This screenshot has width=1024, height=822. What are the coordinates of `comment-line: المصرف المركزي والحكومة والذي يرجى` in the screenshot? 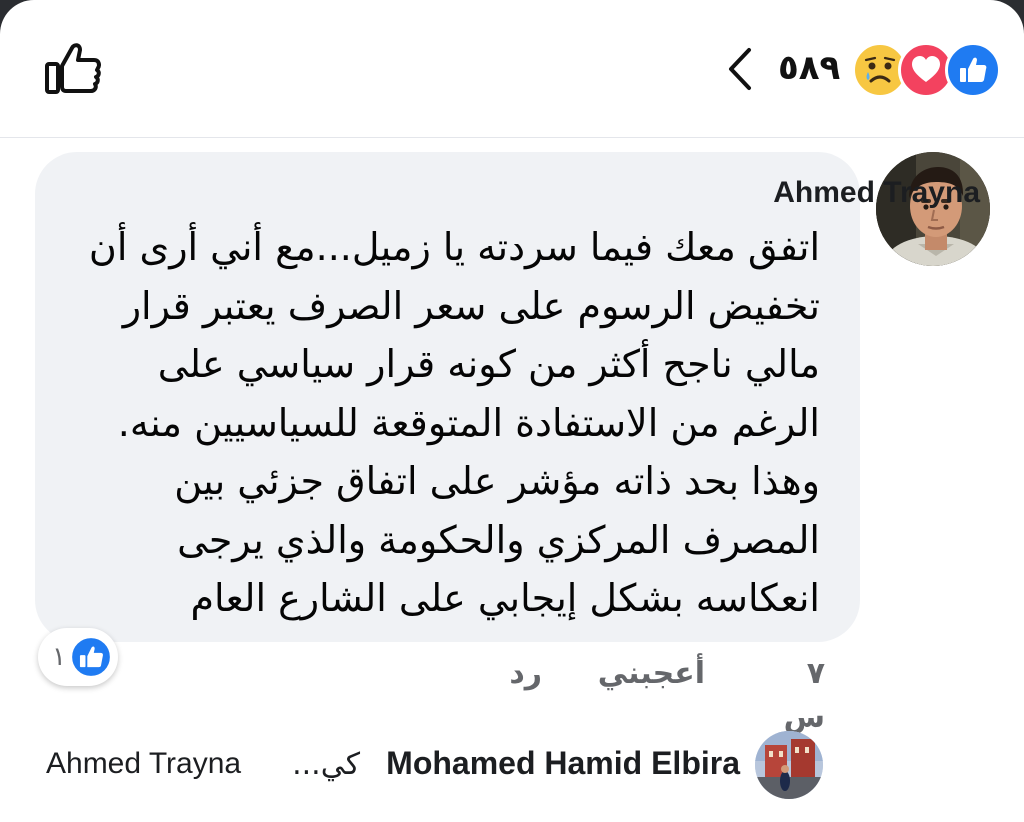 It's located at (498, 539).